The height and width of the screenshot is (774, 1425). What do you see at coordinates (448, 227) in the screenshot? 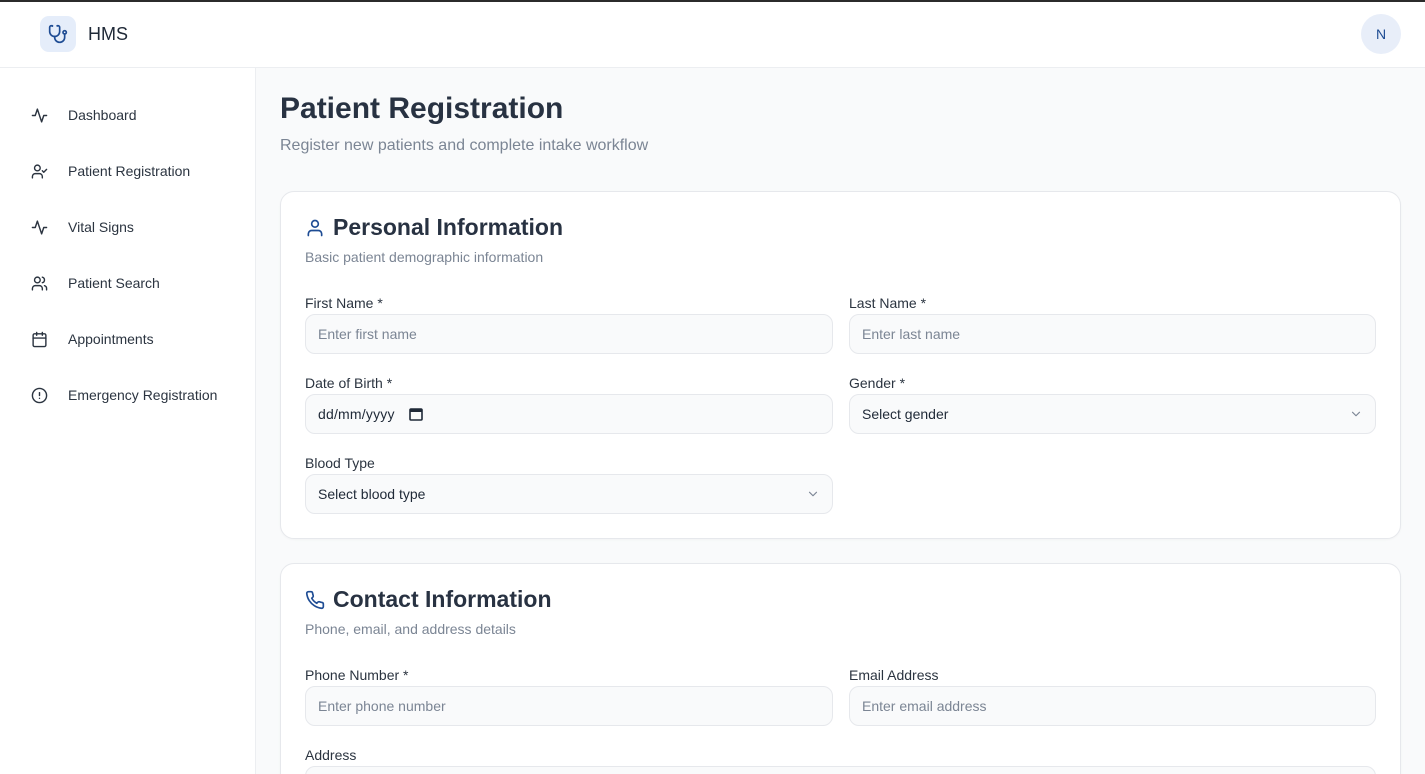
I see `section-title: Personal Information` at bounding box center [448, 227].